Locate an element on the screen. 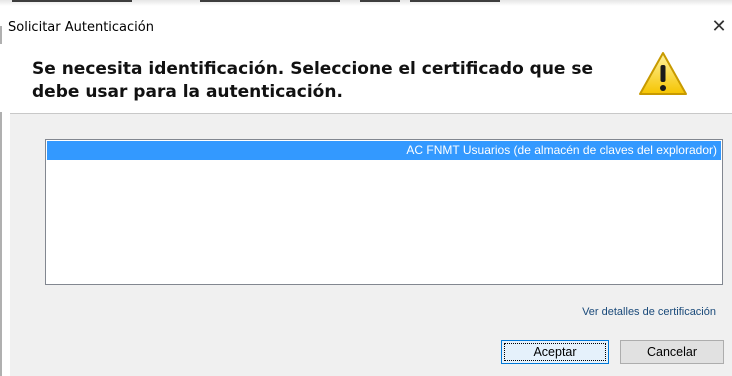 The image size is (732, 376). view-certificate-details-link: Ver detalles de certificación is located at coordinates (649, 312).